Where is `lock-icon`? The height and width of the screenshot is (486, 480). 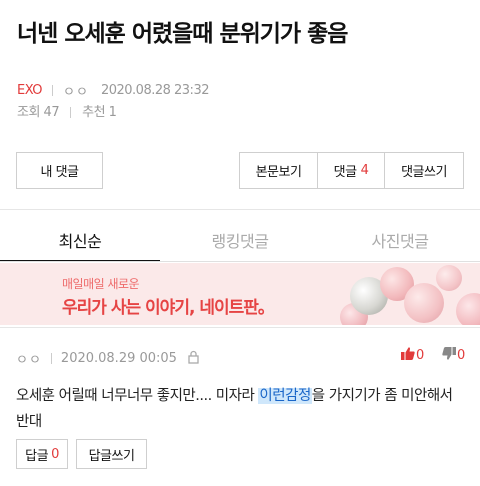 lock-icon is located at coordinates (193, 359).